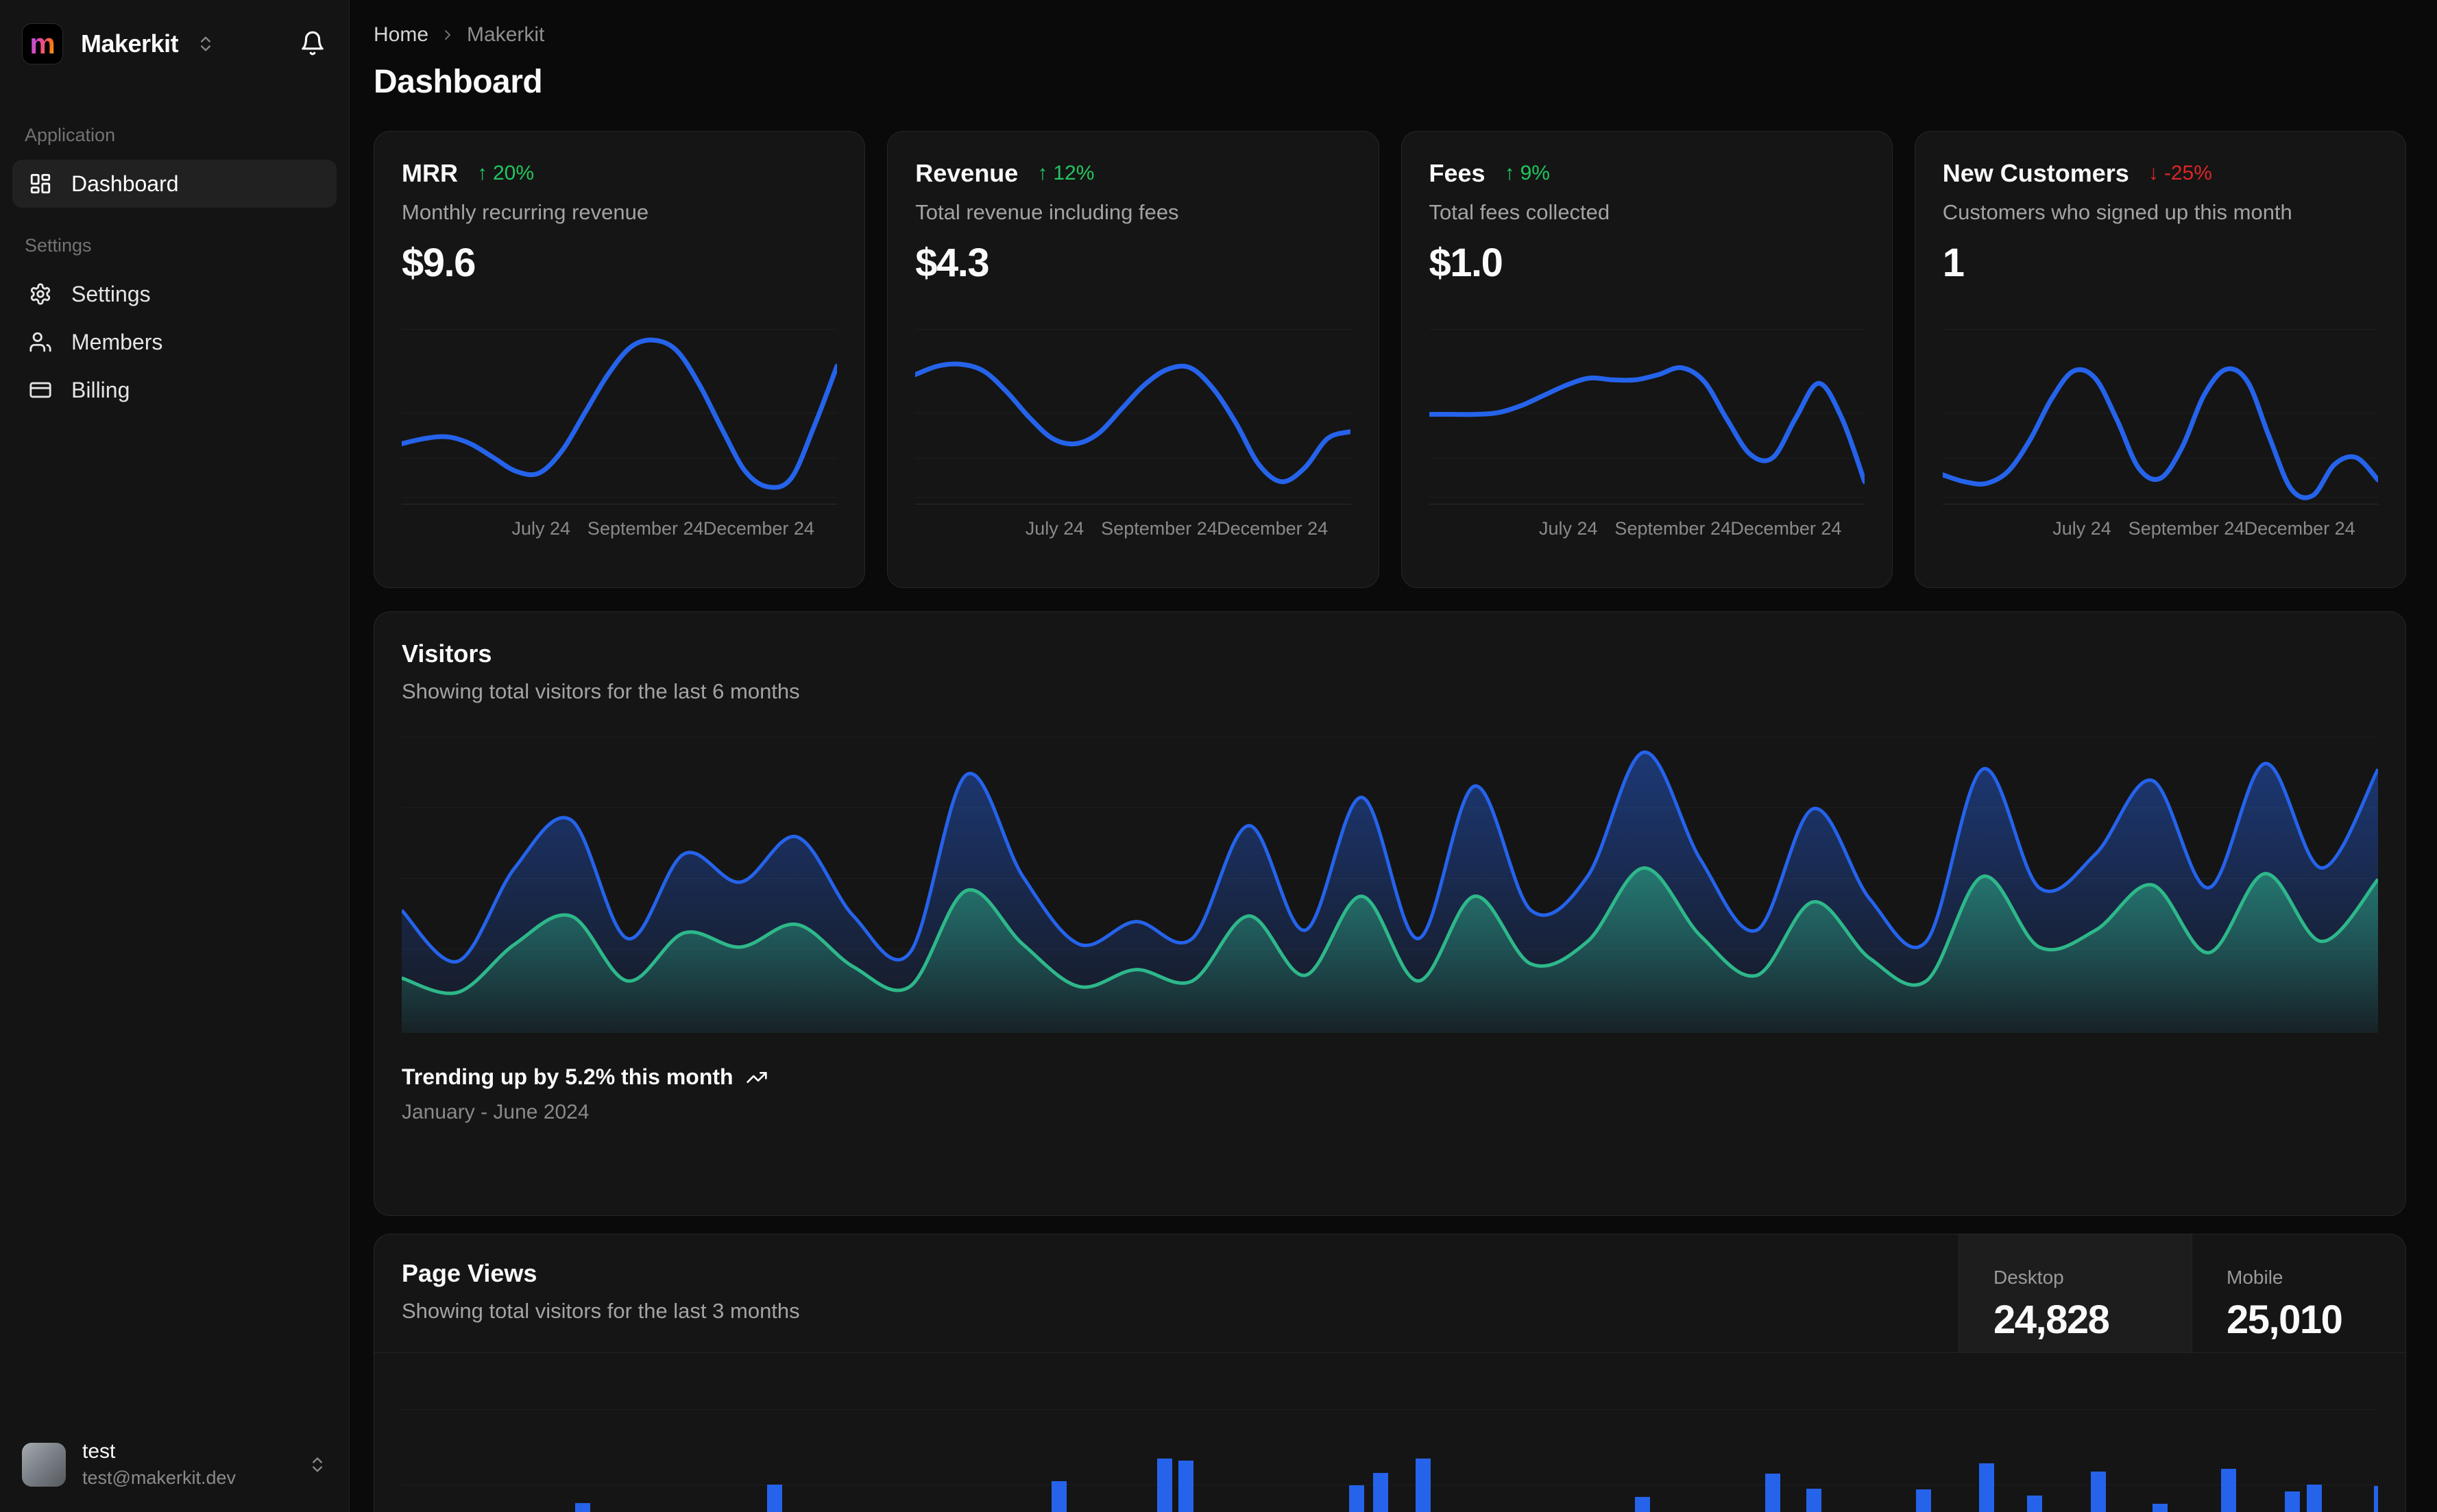 This screenshot has height=1512, width=2437. I want to click on brand-name: Makerkit, so click(130, 43).